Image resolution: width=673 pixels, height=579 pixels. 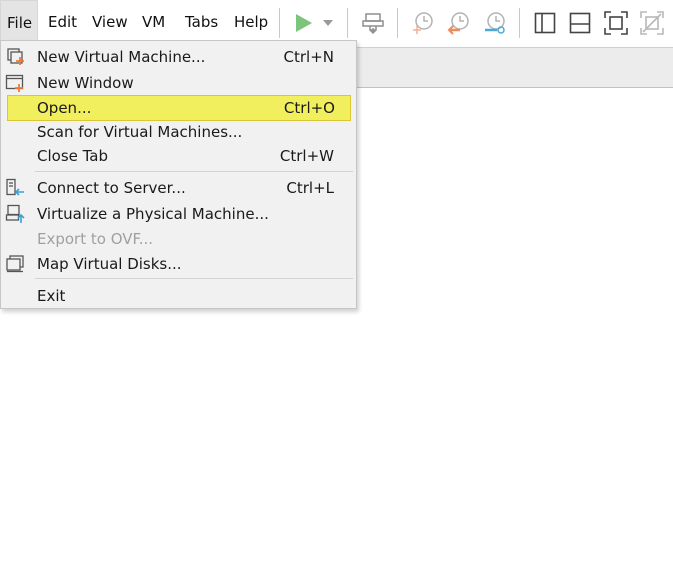 What do you see at coordinates (303, 23) in the screenshot?
I see `power-on-icon` at bounding box center [303, 23].